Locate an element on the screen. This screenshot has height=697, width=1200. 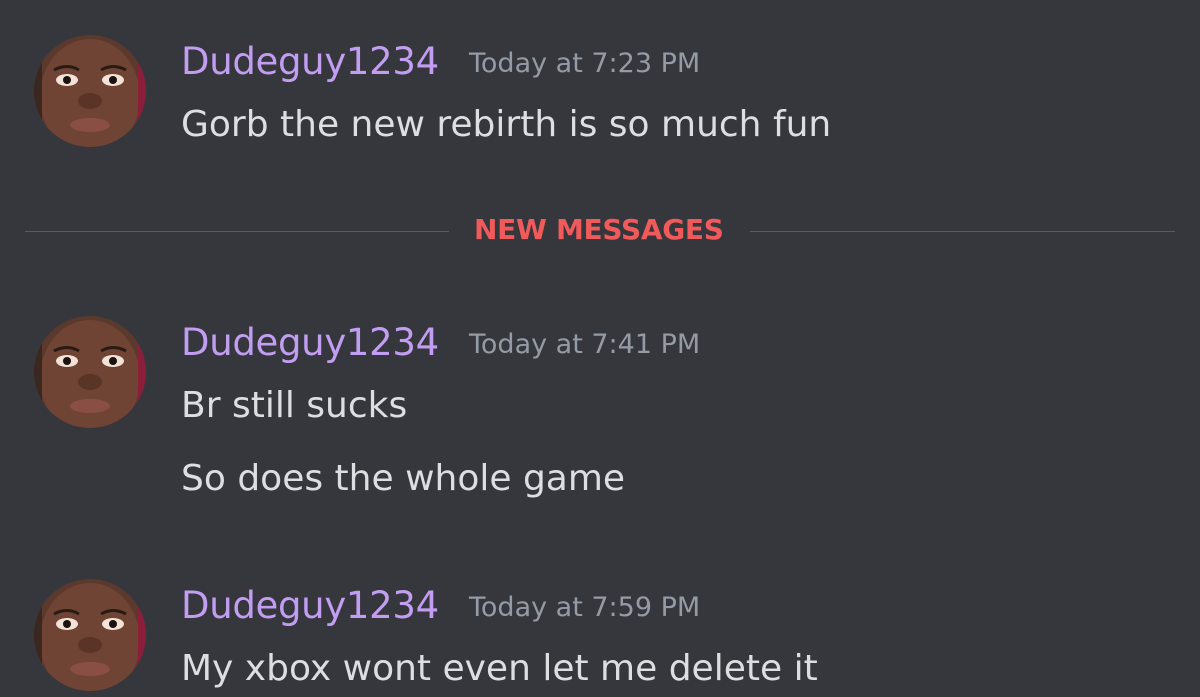
message-timestamp: Today at 7:23 PM is located at coordinates (585, 63).